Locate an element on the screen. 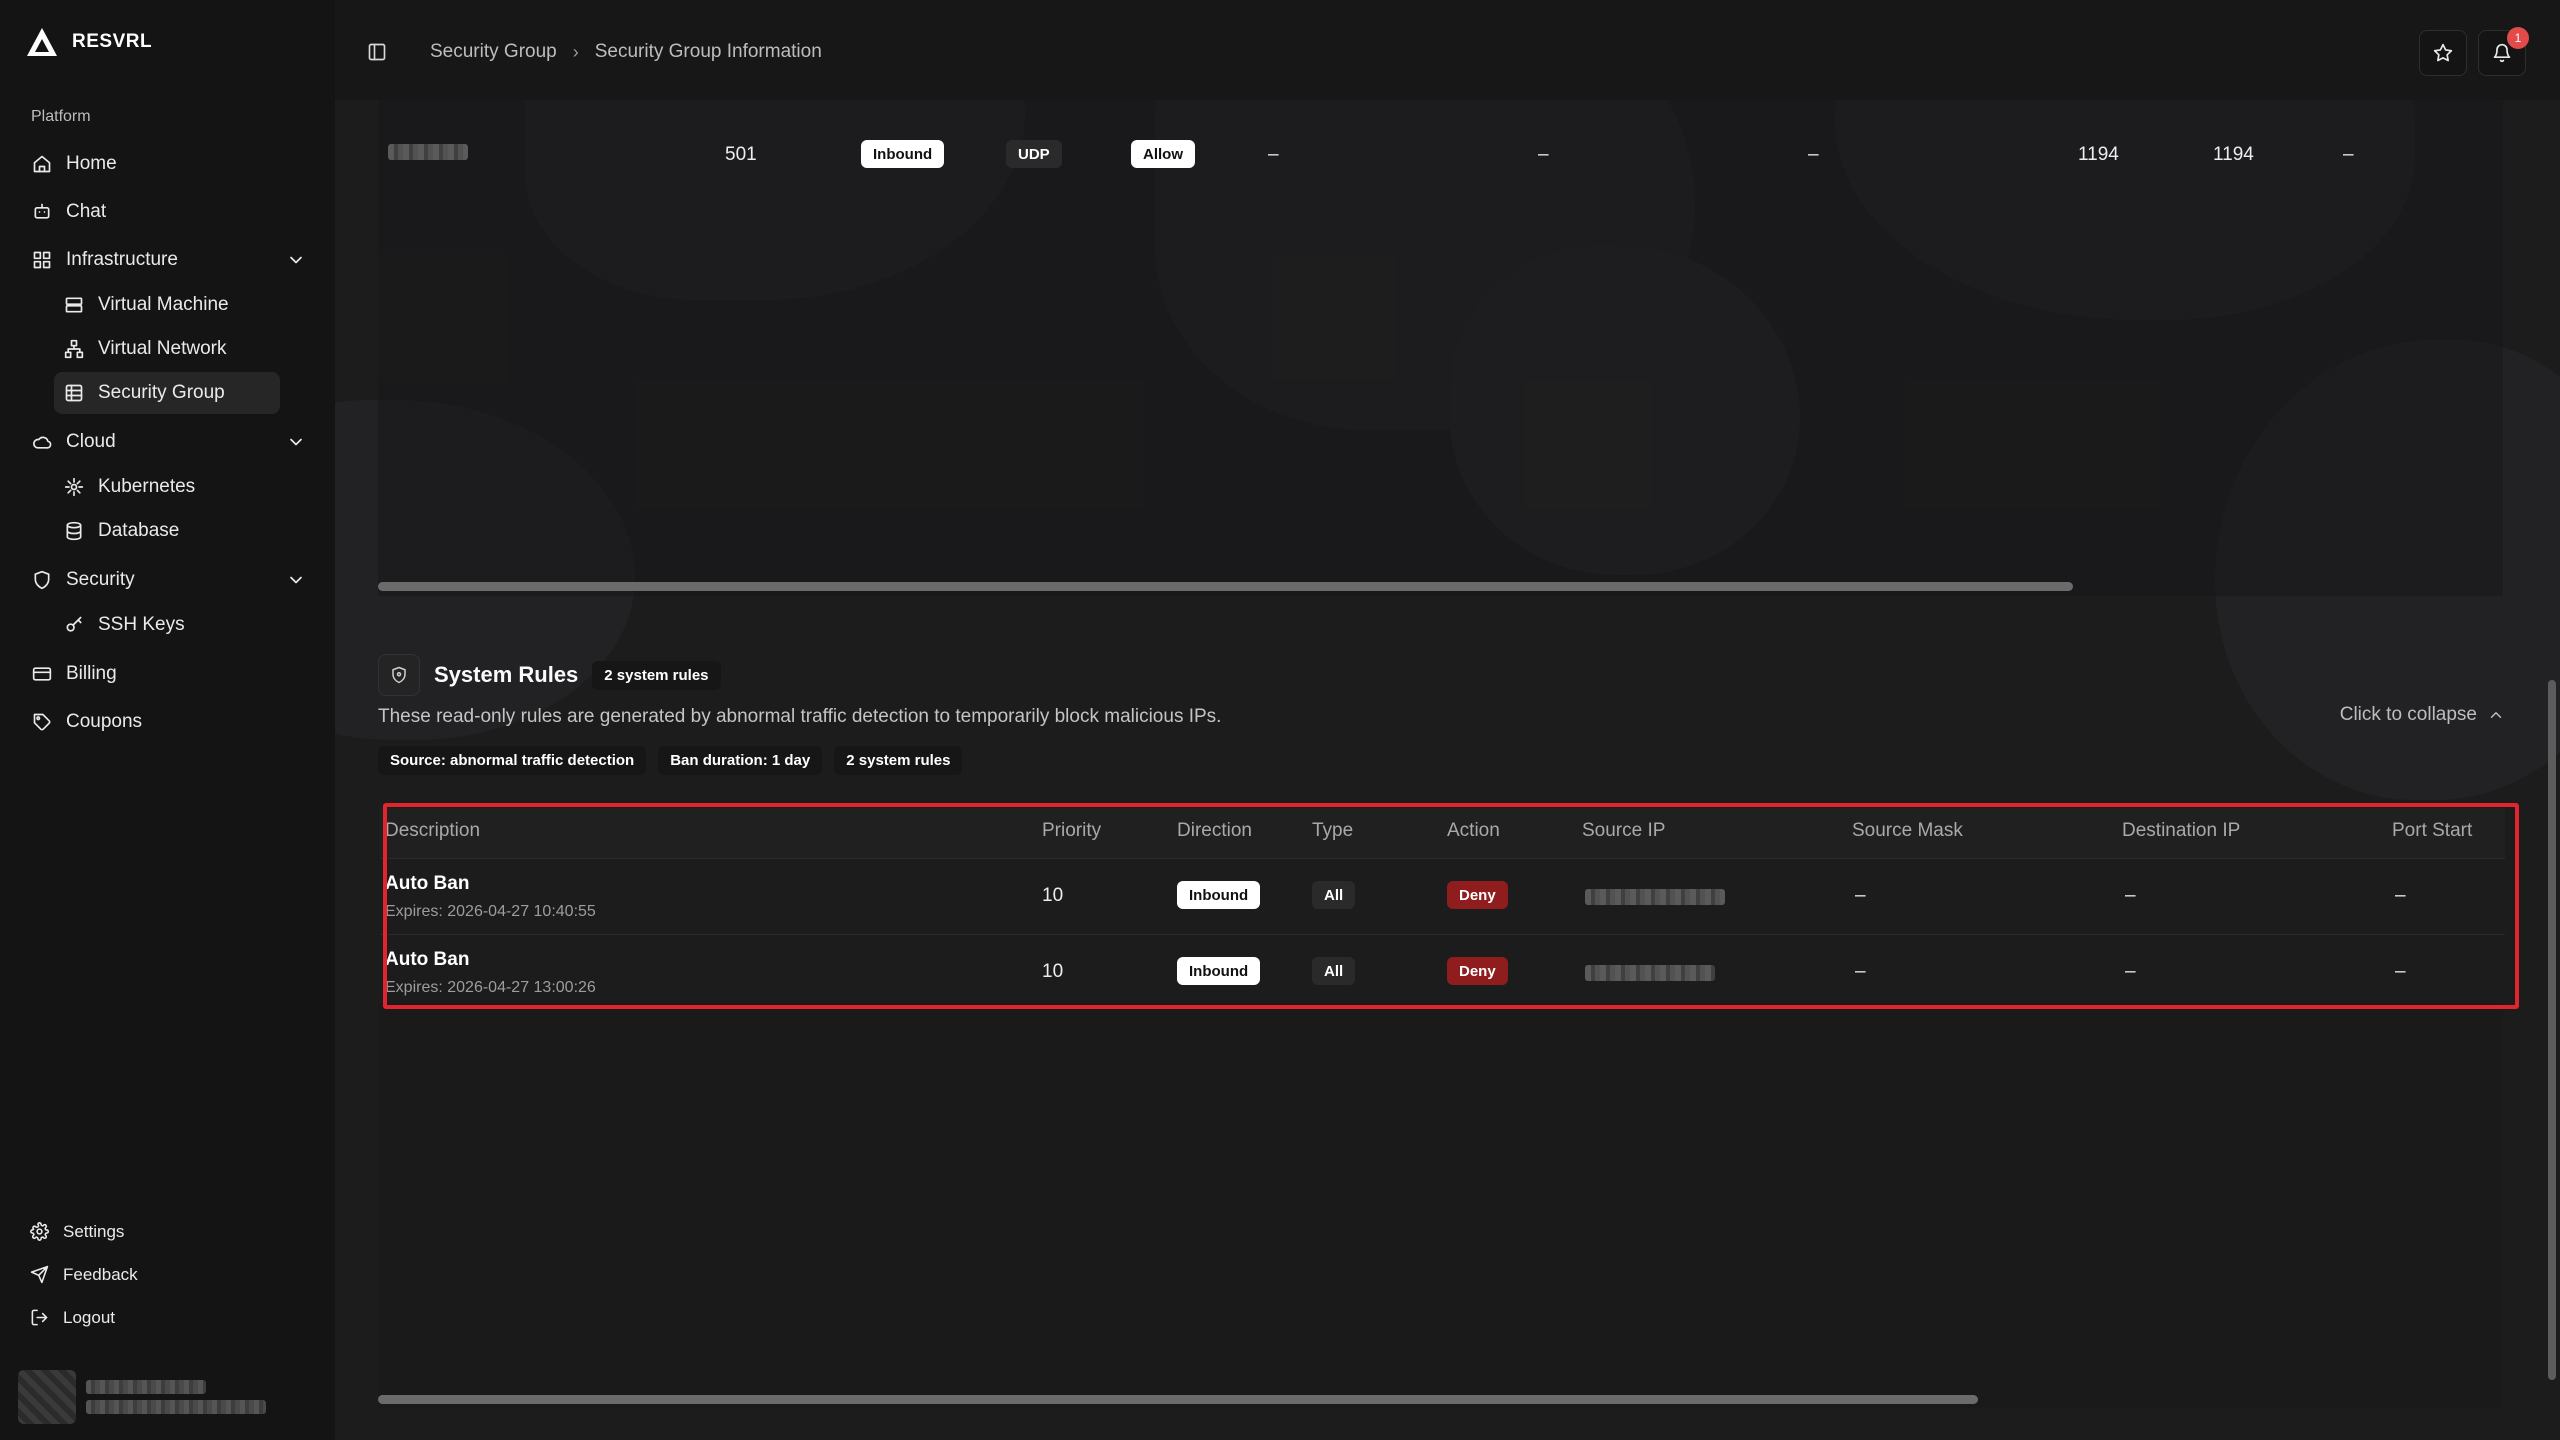  security-submenu: SSH Keys is located at coordinates (184, 625).